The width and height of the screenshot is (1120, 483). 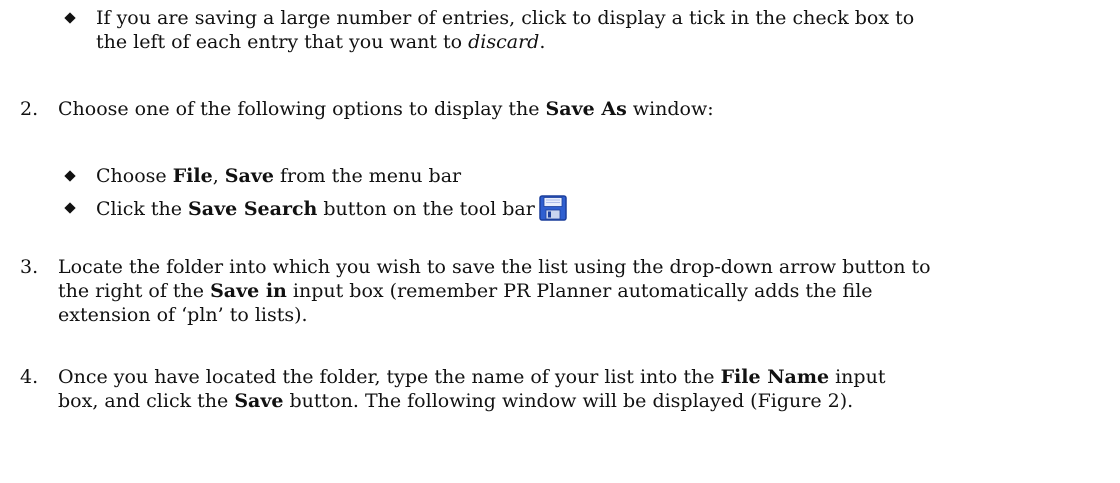 What do you see at coordinates (142, 209) in the screenshot?
I see `text: Click the` at bounding box center [142, 209].